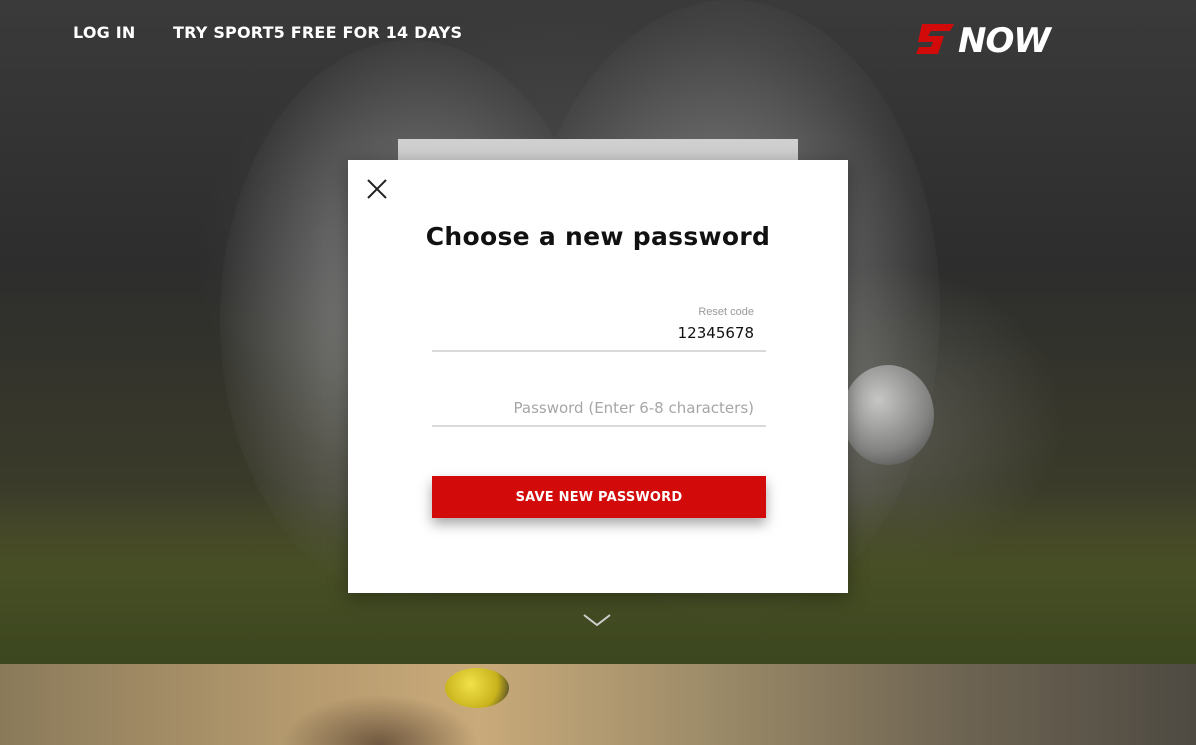  What do you see at coordinates (477, 688) in the screenshot?
I see `strip-football` at bounding box center [477, 688].